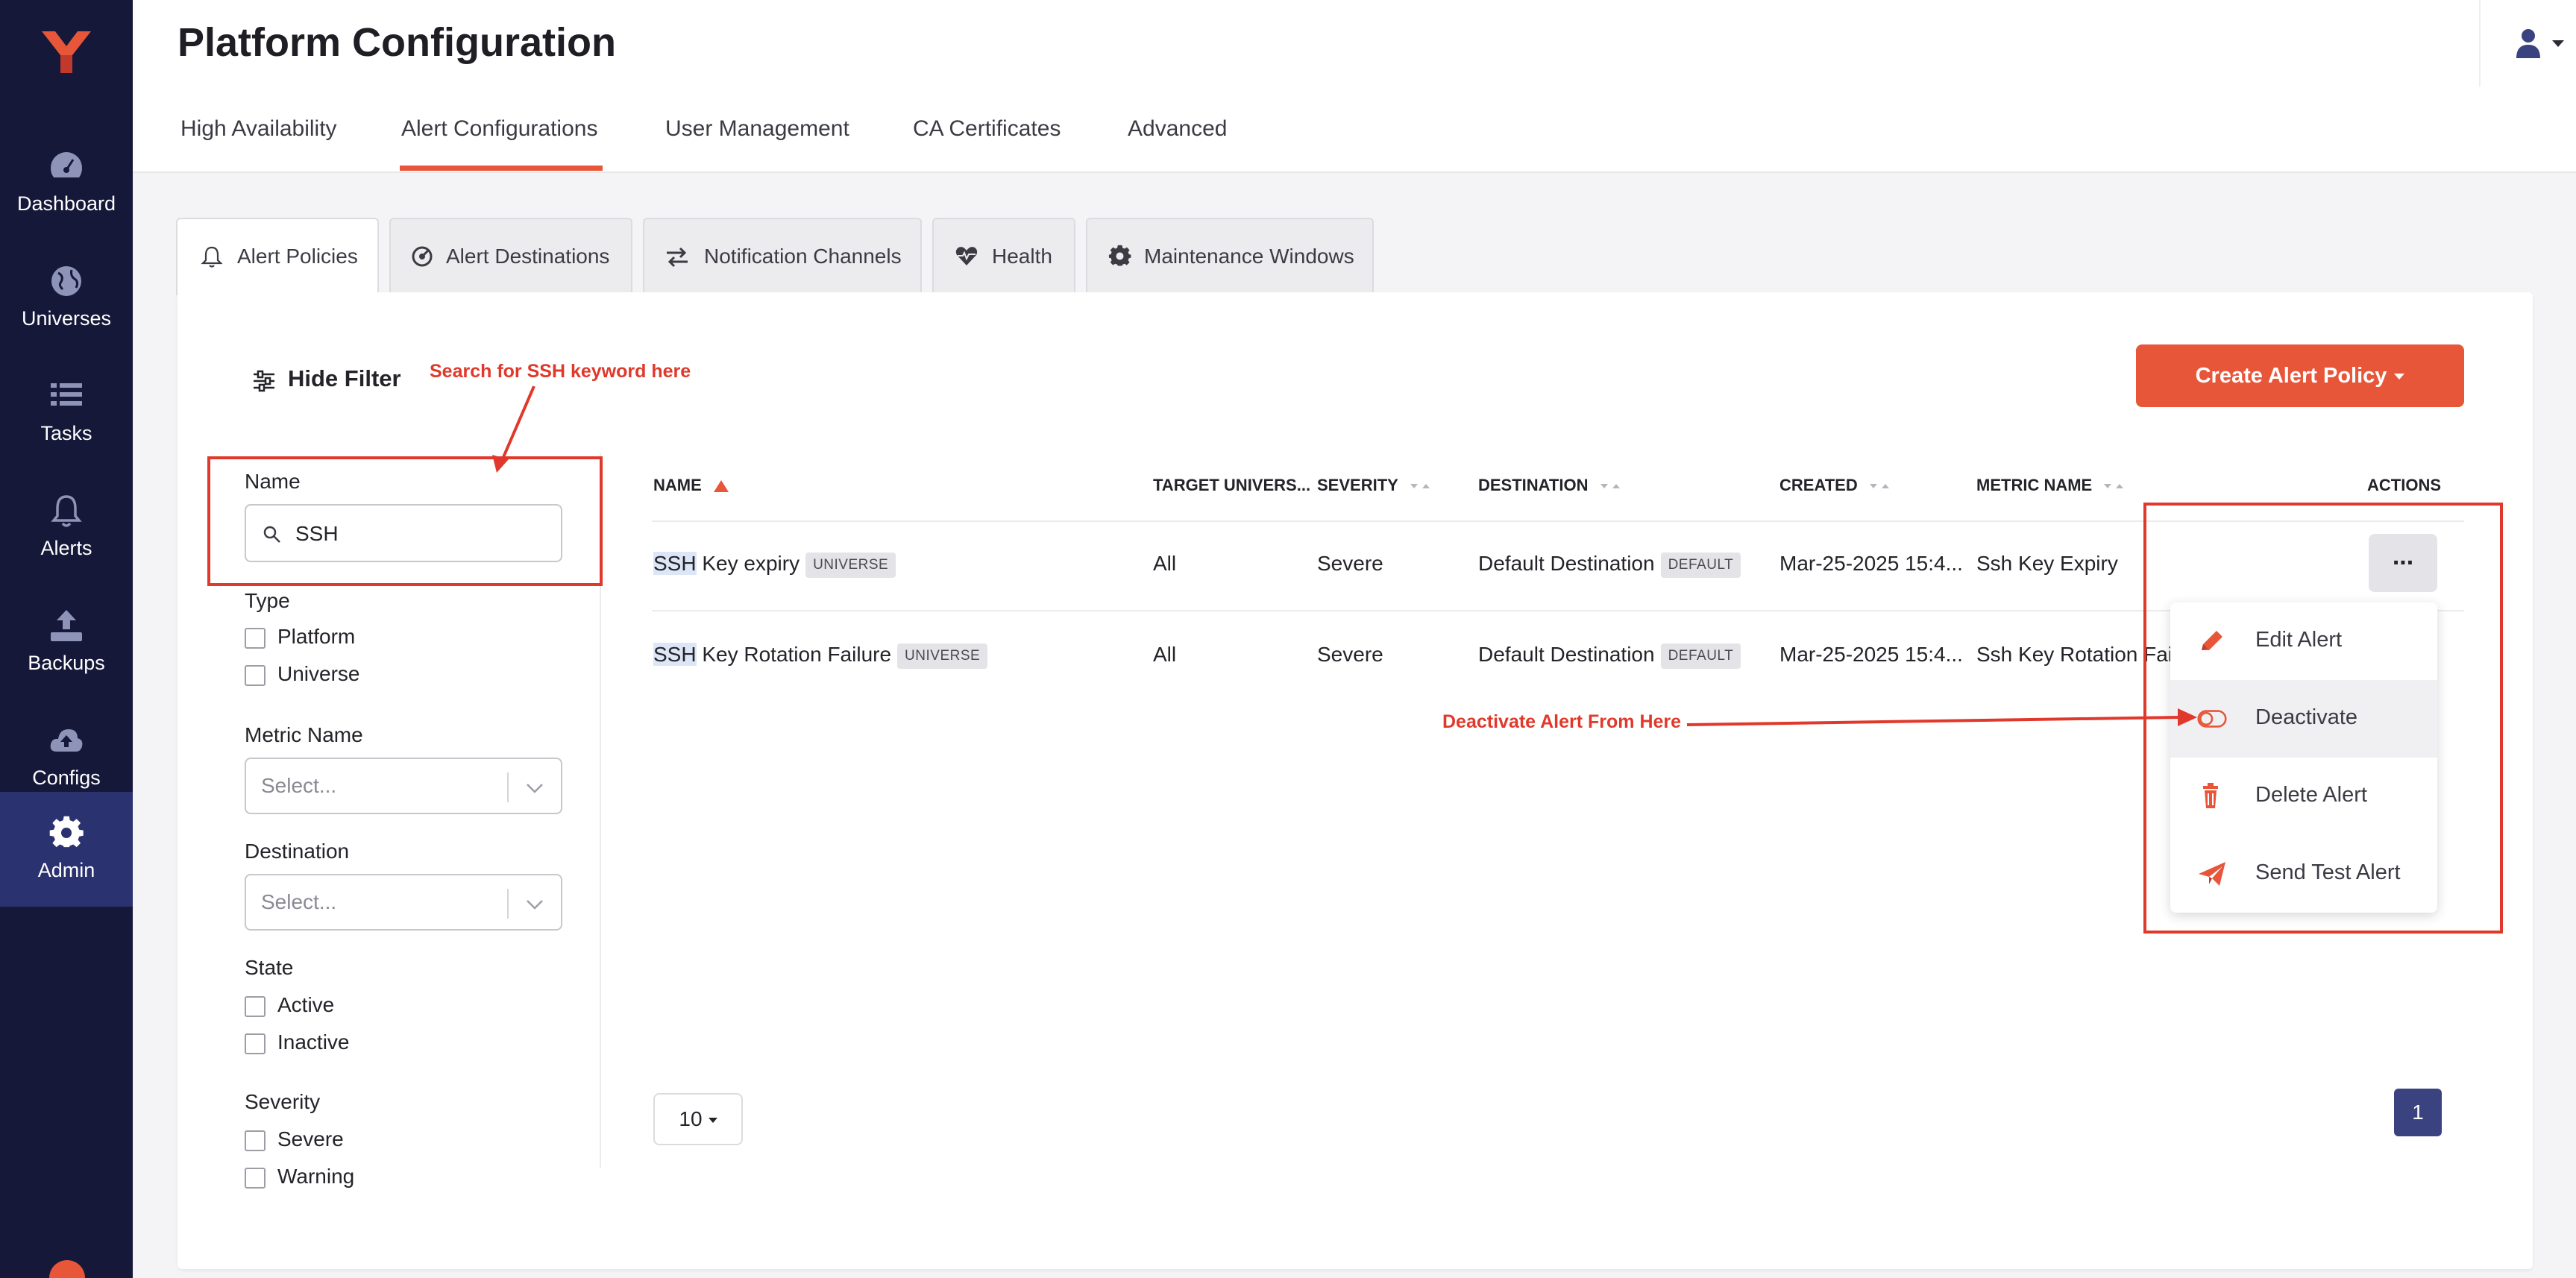  What do you see at coordinates (748, 563) in the screenshot?
I see `alert-name-rest: Key expiry` at bounding box center [748, 563].